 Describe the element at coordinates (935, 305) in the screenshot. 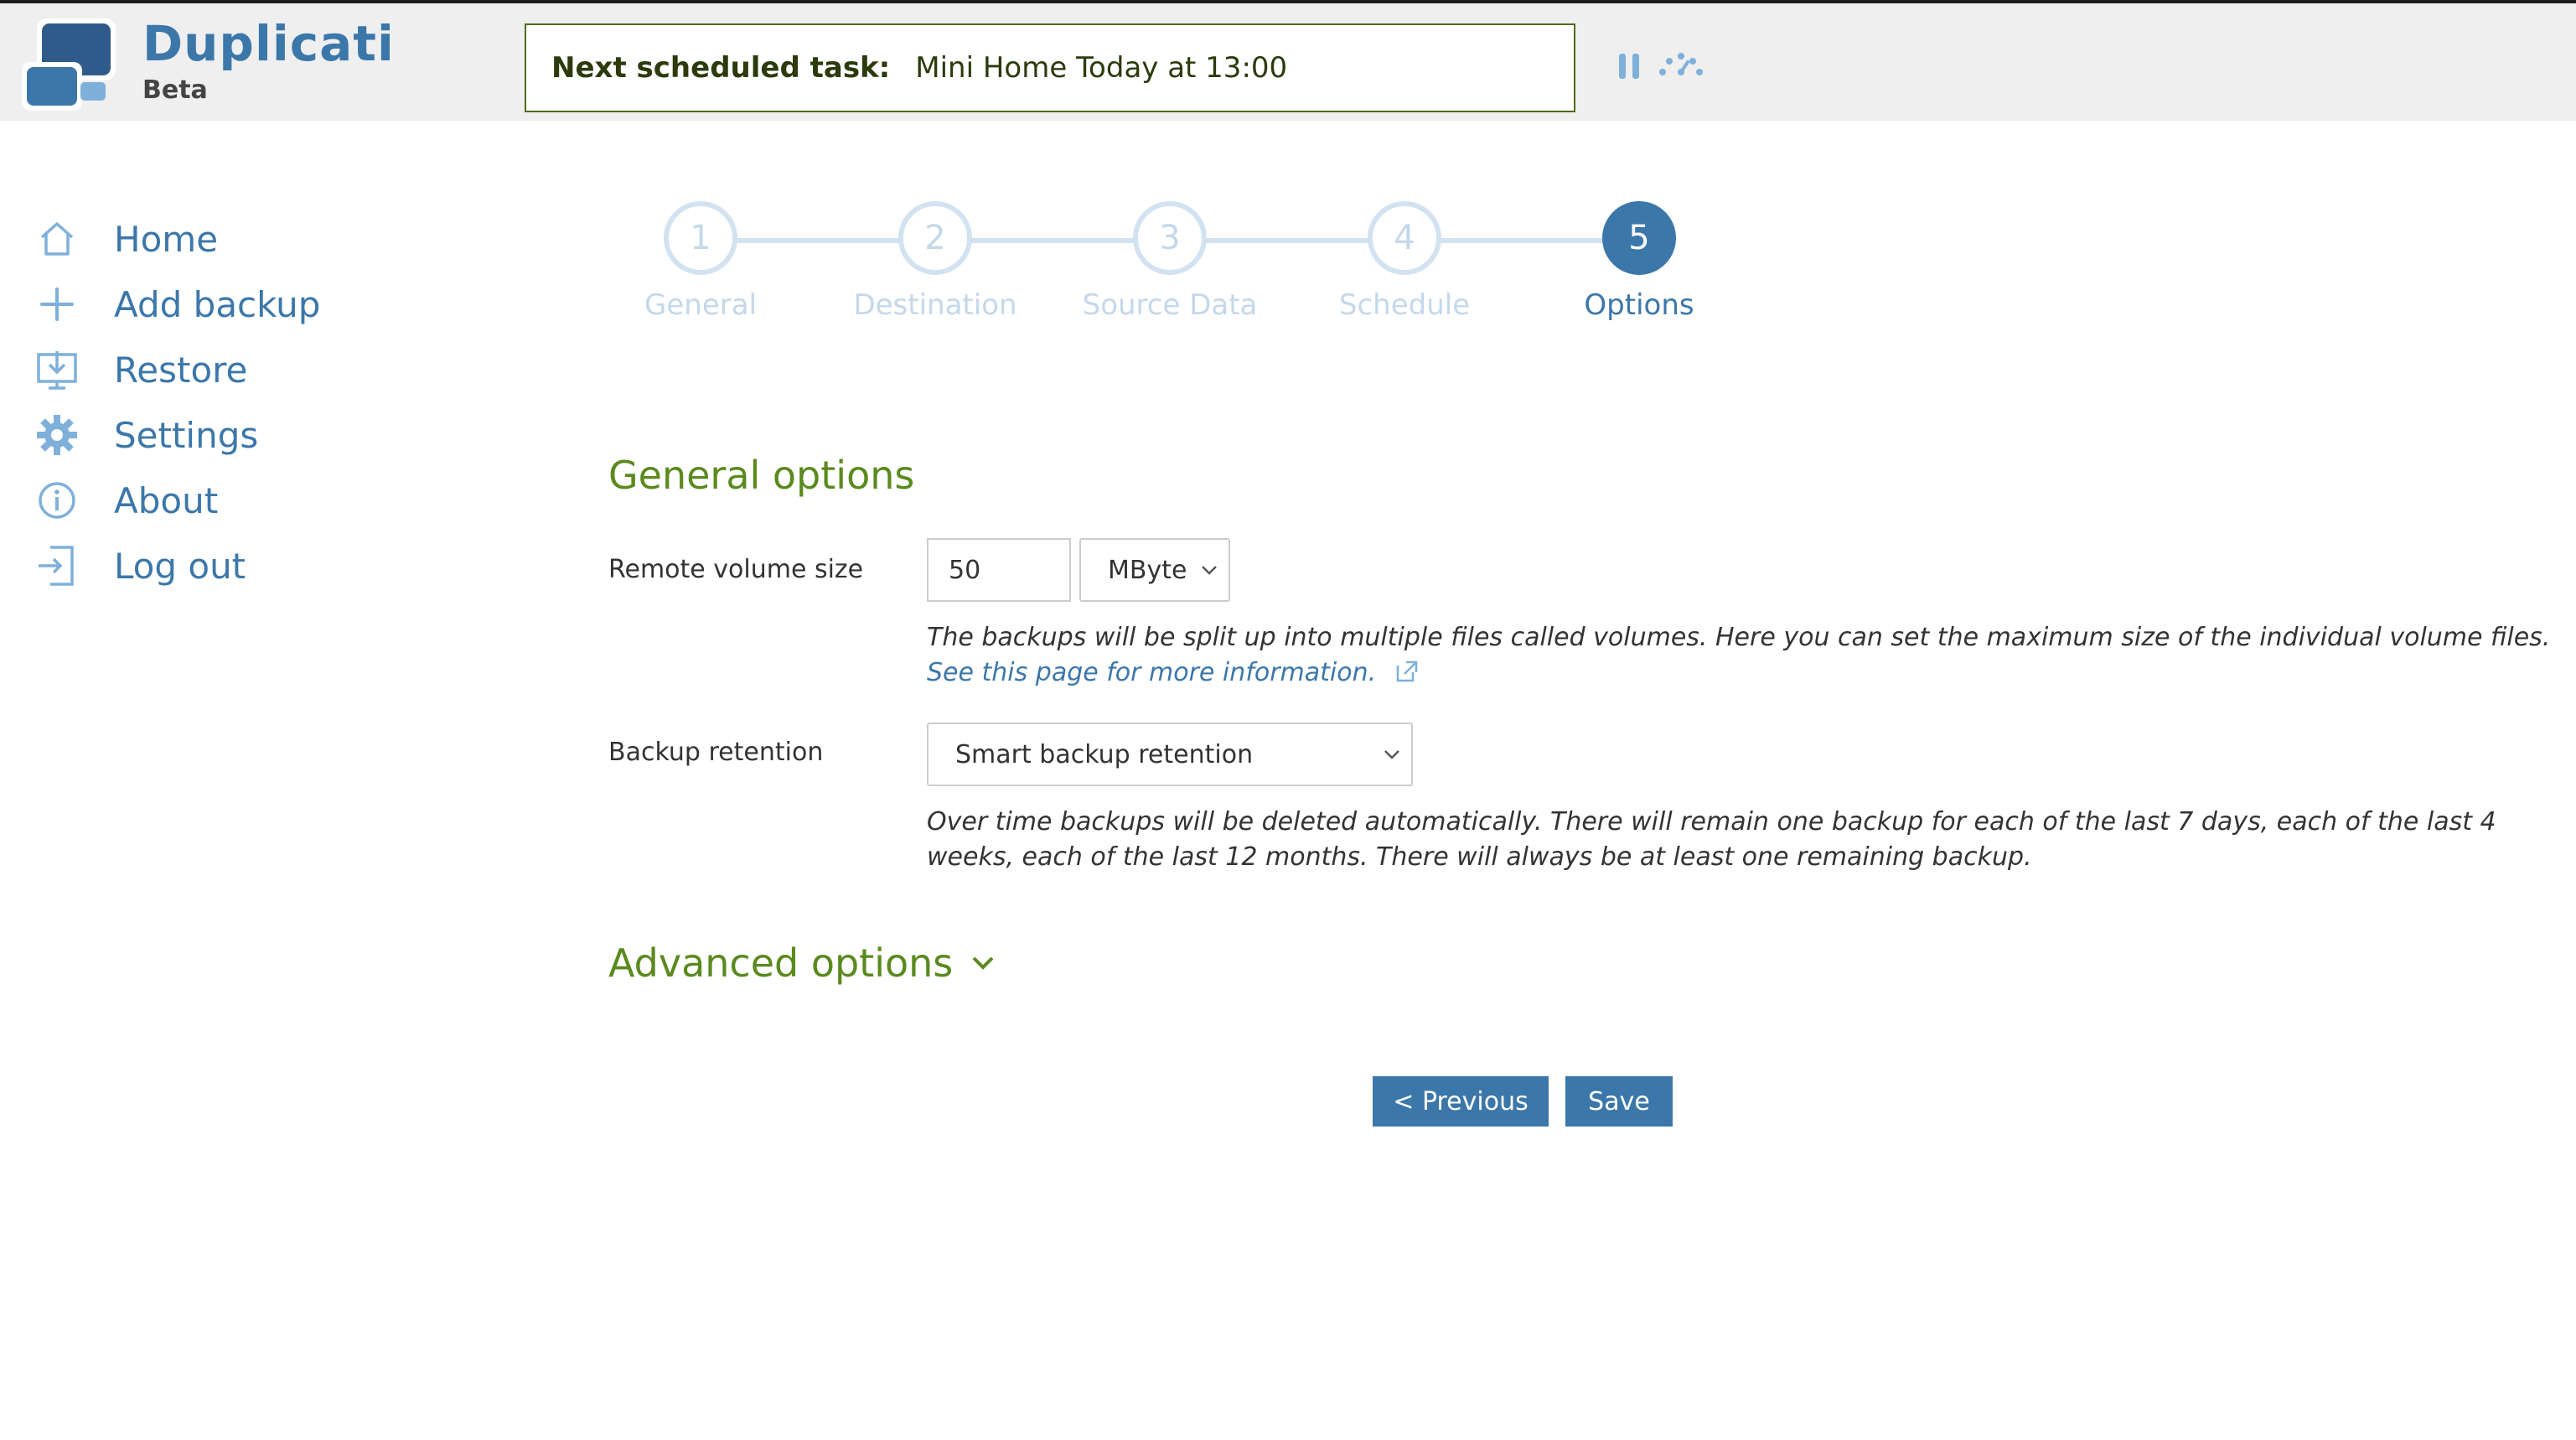

I see `step-label: Destination` at that location.